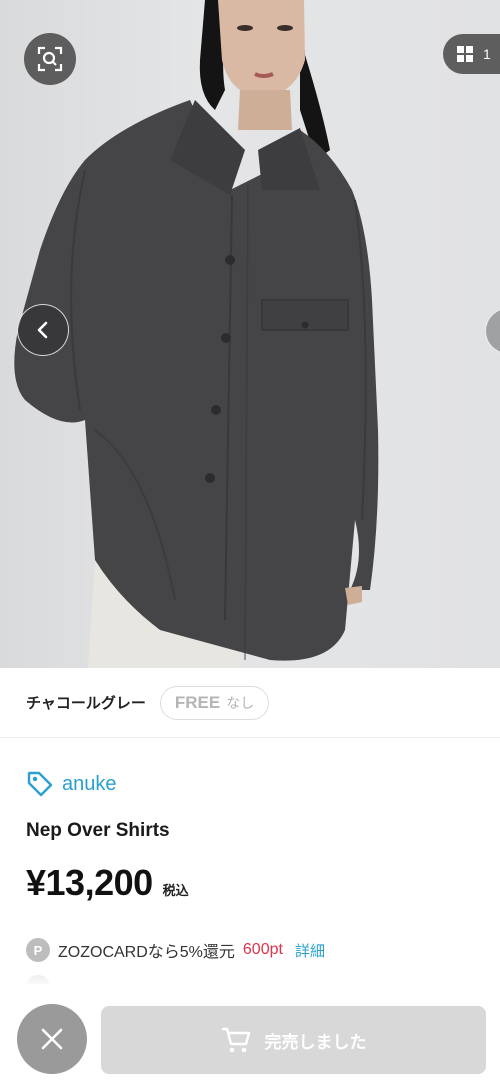  I want to click on gallery-grid-button: 1, so click(471, 54).